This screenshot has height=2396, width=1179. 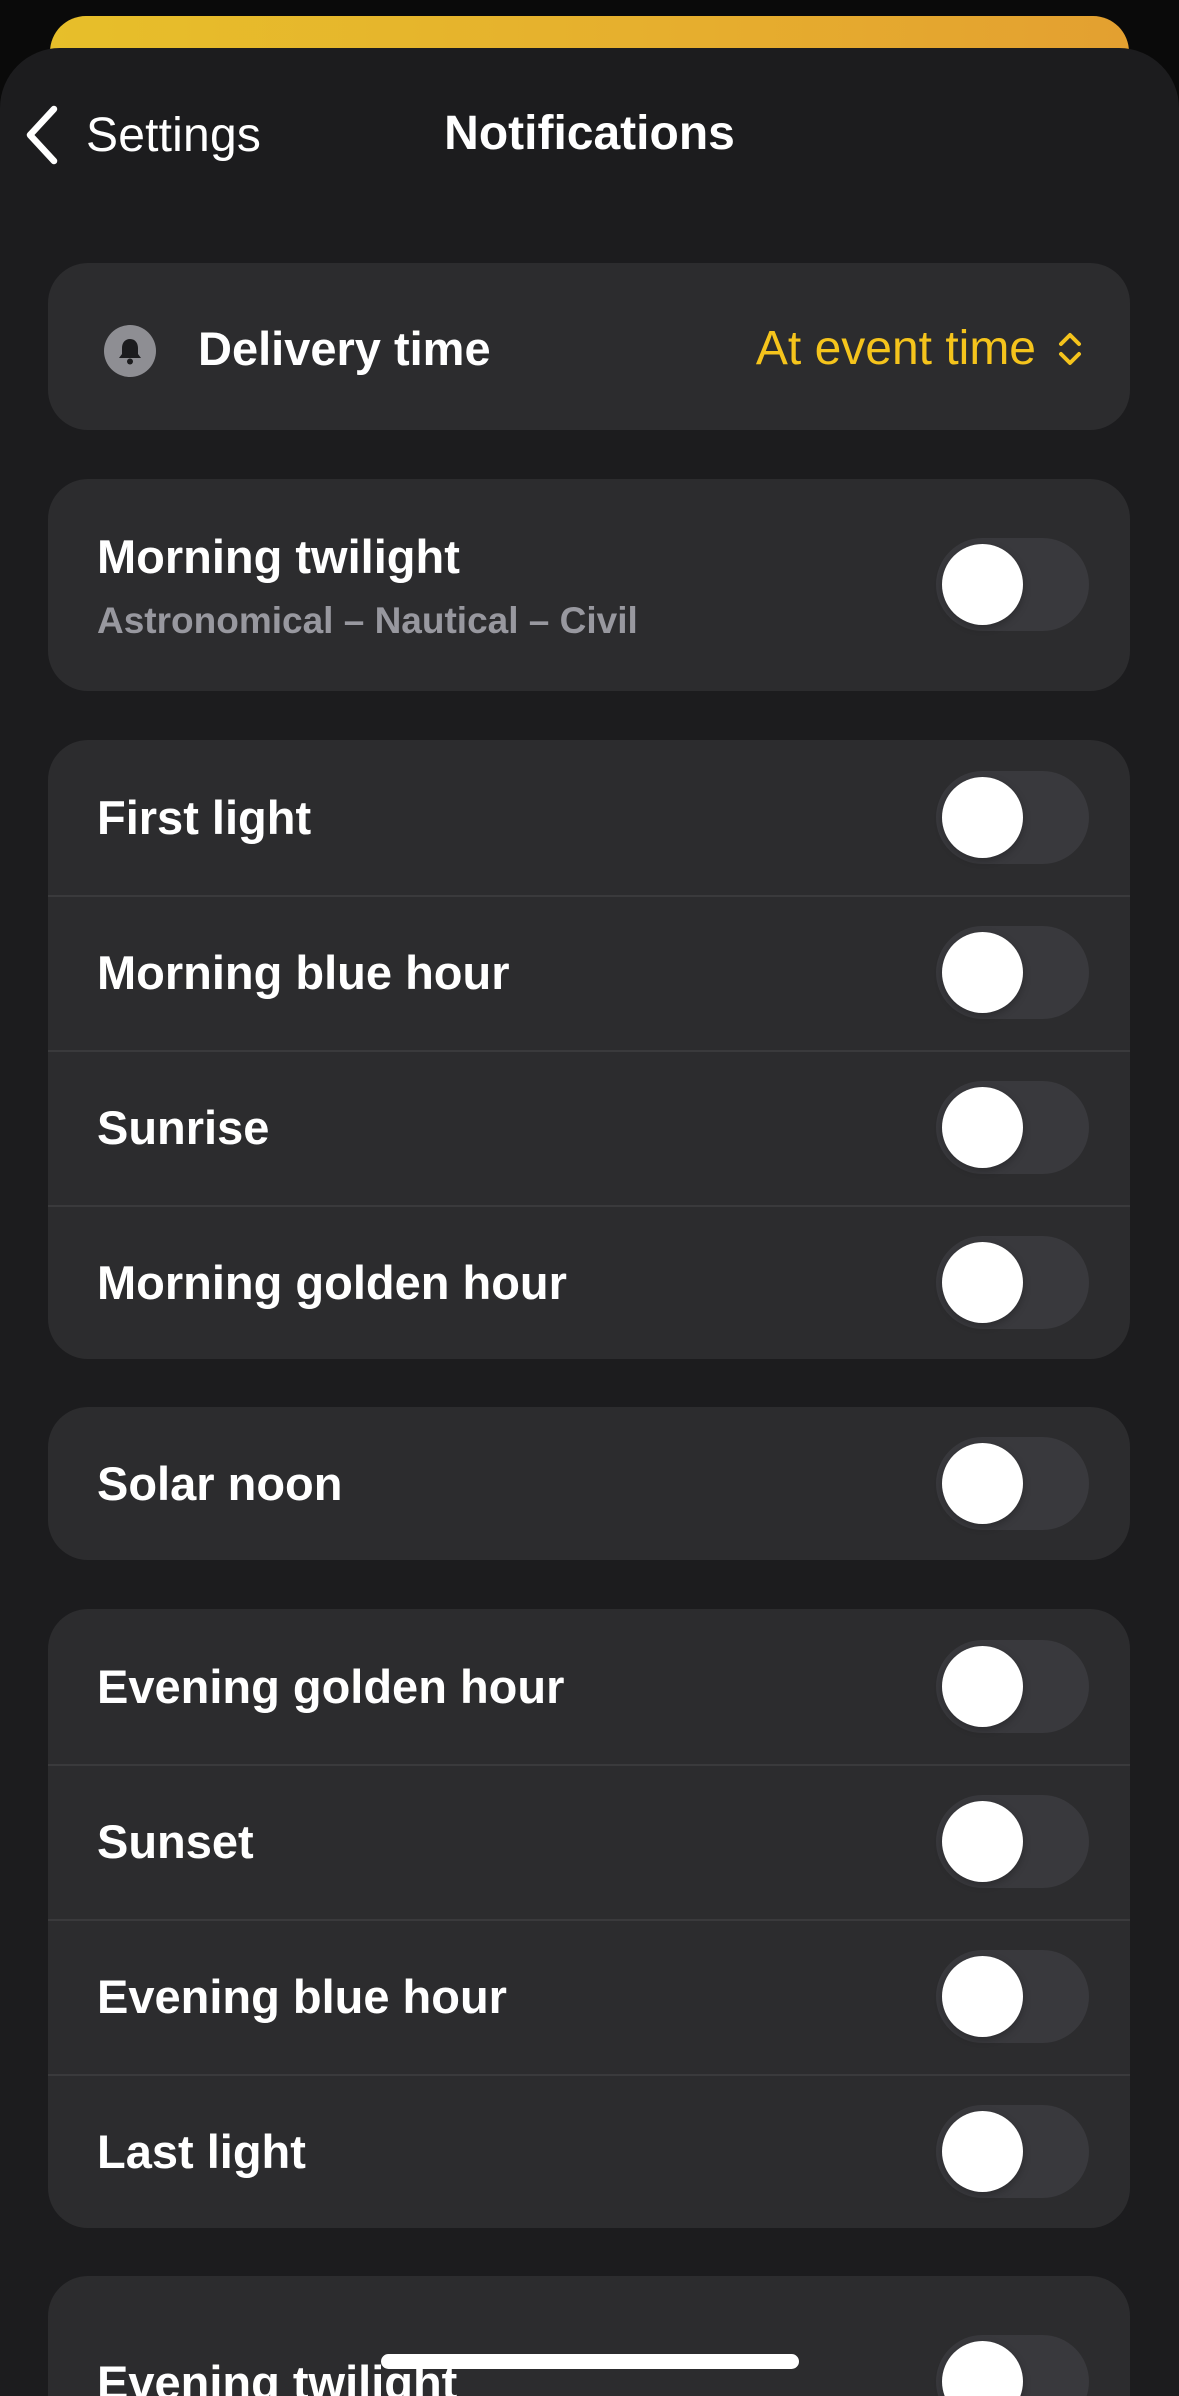 I want to click on row-label: Sunset, so click(x=175, y=1841).